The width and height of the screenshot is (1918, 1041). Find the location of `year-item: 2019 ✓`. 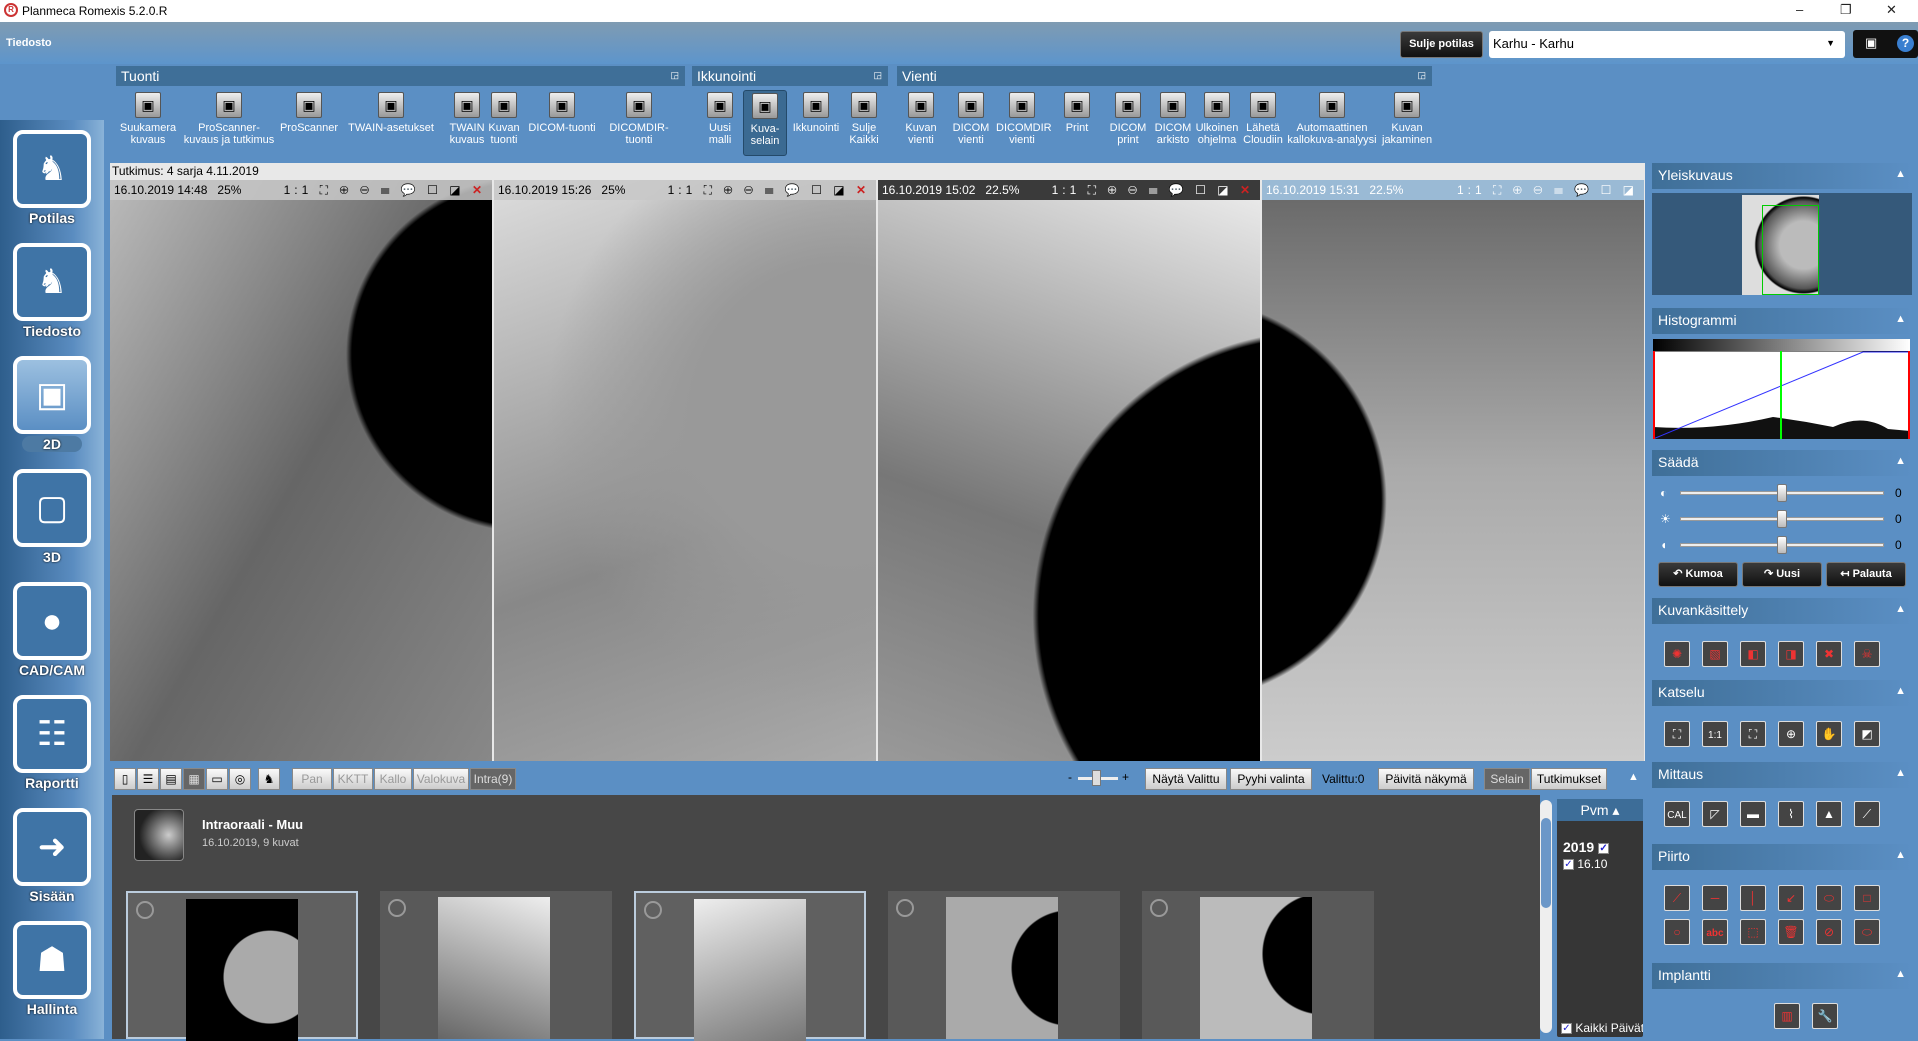

year-item: 2019 ✓ is located at coordinates (1586, 847).